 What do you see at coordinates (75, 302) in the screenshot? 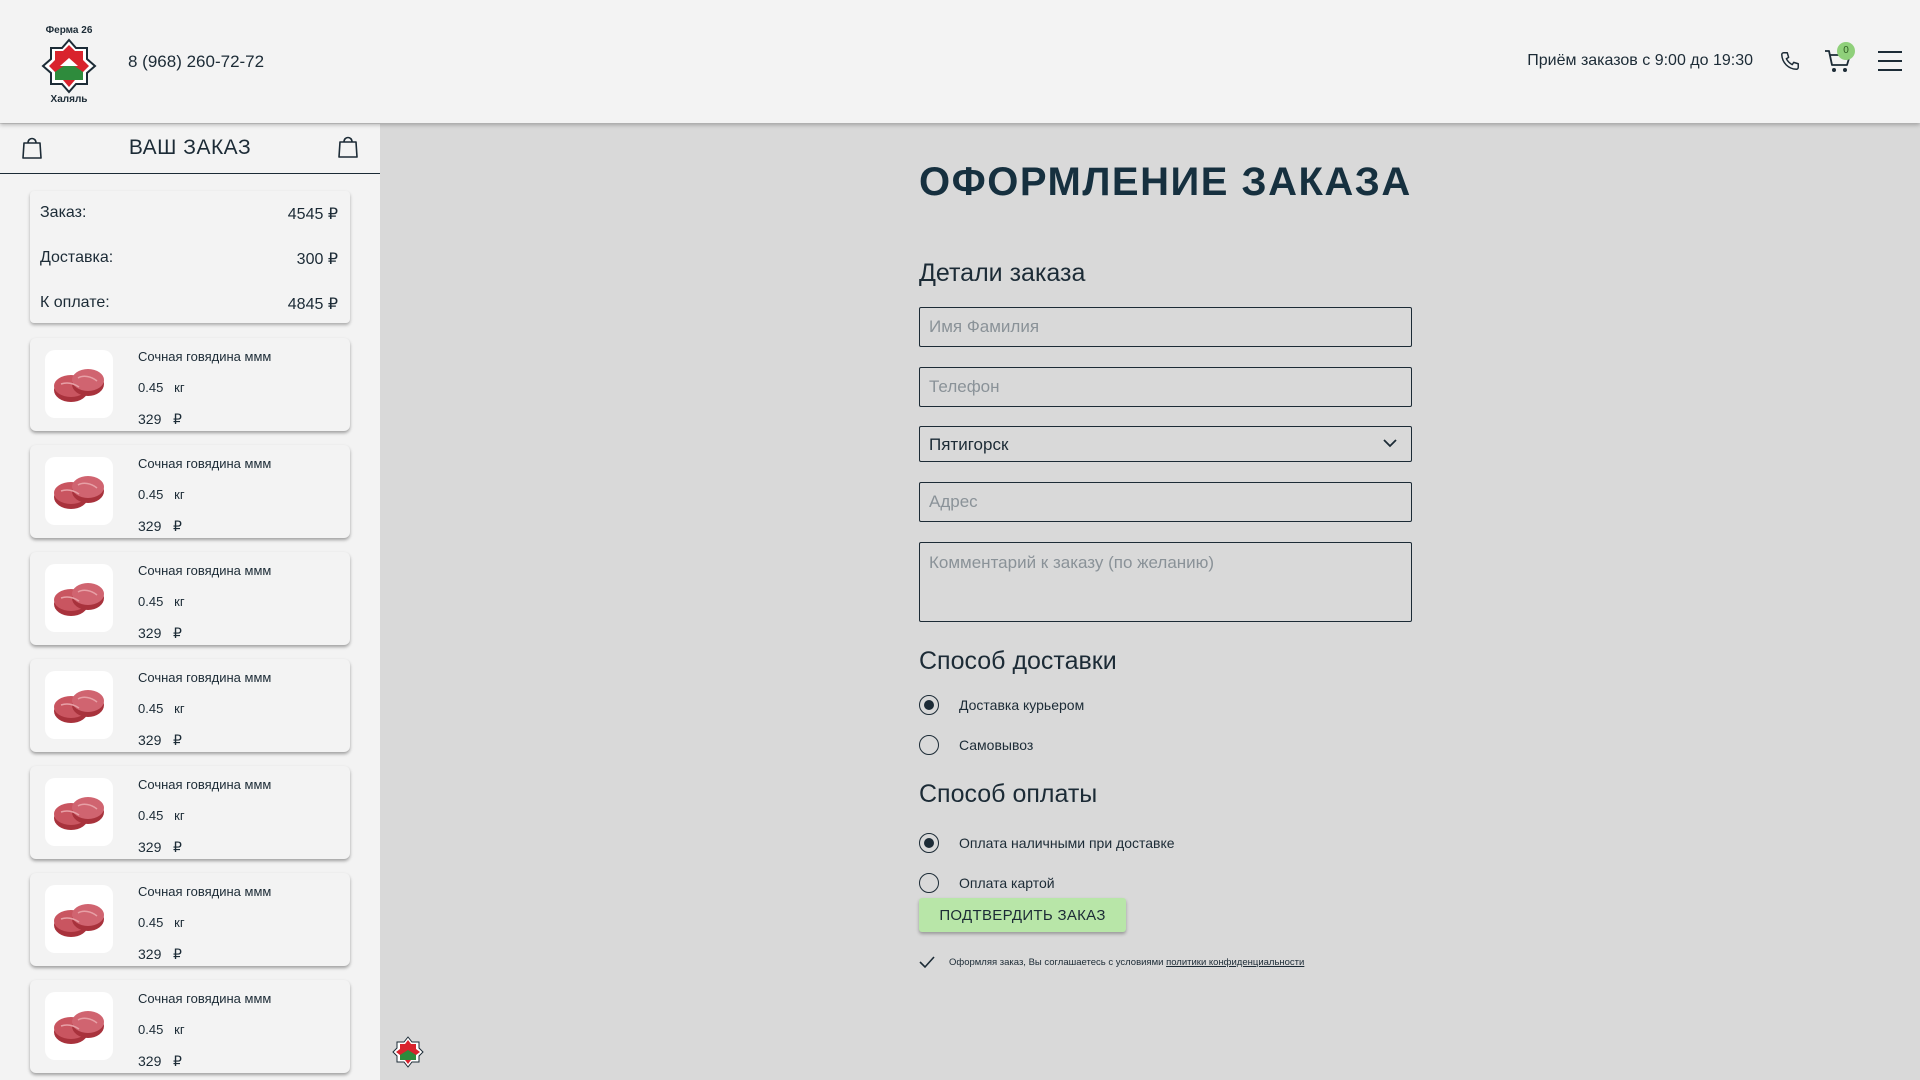
I see `total-label: К оплате:` at bounding box center [75, 302].